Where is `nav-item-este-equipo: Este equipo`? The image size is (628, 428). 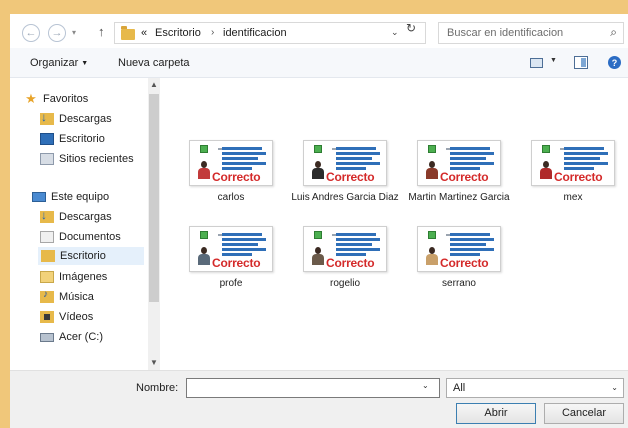 nav-item-este-equipo: Este equipo is located at coordinates (70, 197).